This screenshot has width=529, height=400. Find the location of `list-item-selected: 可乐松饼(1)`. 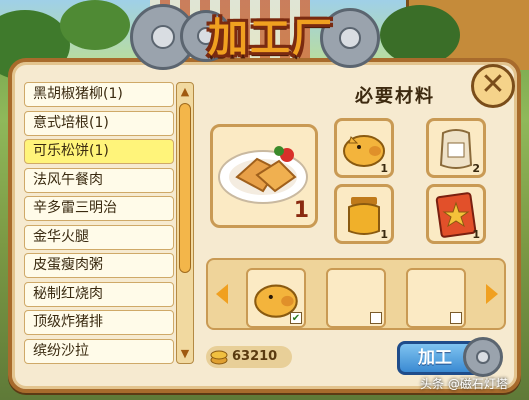

list-item-selected: 可乐松饼(1) is located at coordinates (99, 151).